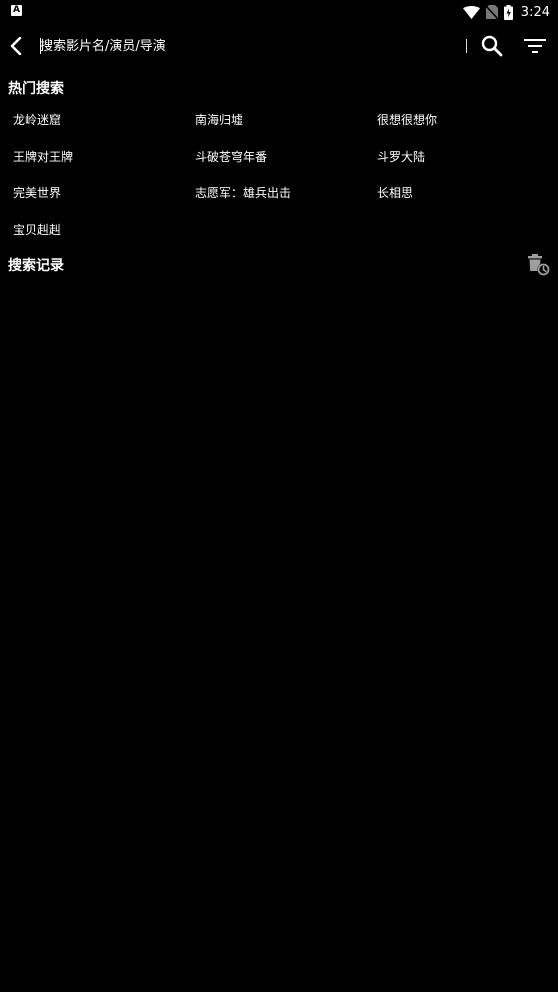  Describe the element at coordinates (395, 192) in the screenshot. I see `hot-search-item: 长相思` at that location.